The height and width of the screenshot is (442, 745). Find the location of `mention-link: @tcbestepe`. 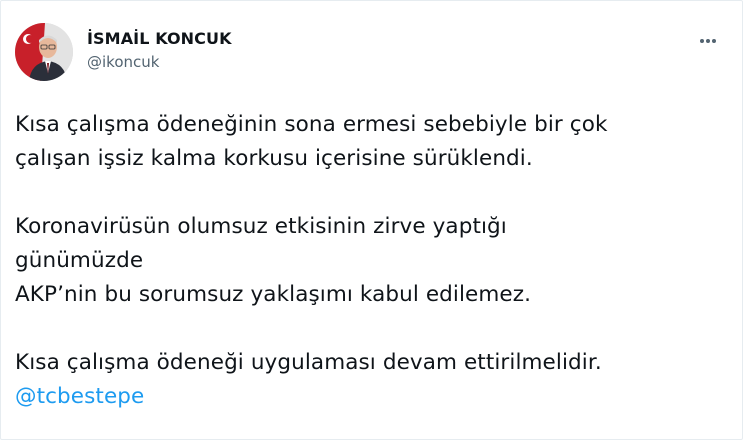

mention-link: @tcbestepe is located at coordinates (79, 396).